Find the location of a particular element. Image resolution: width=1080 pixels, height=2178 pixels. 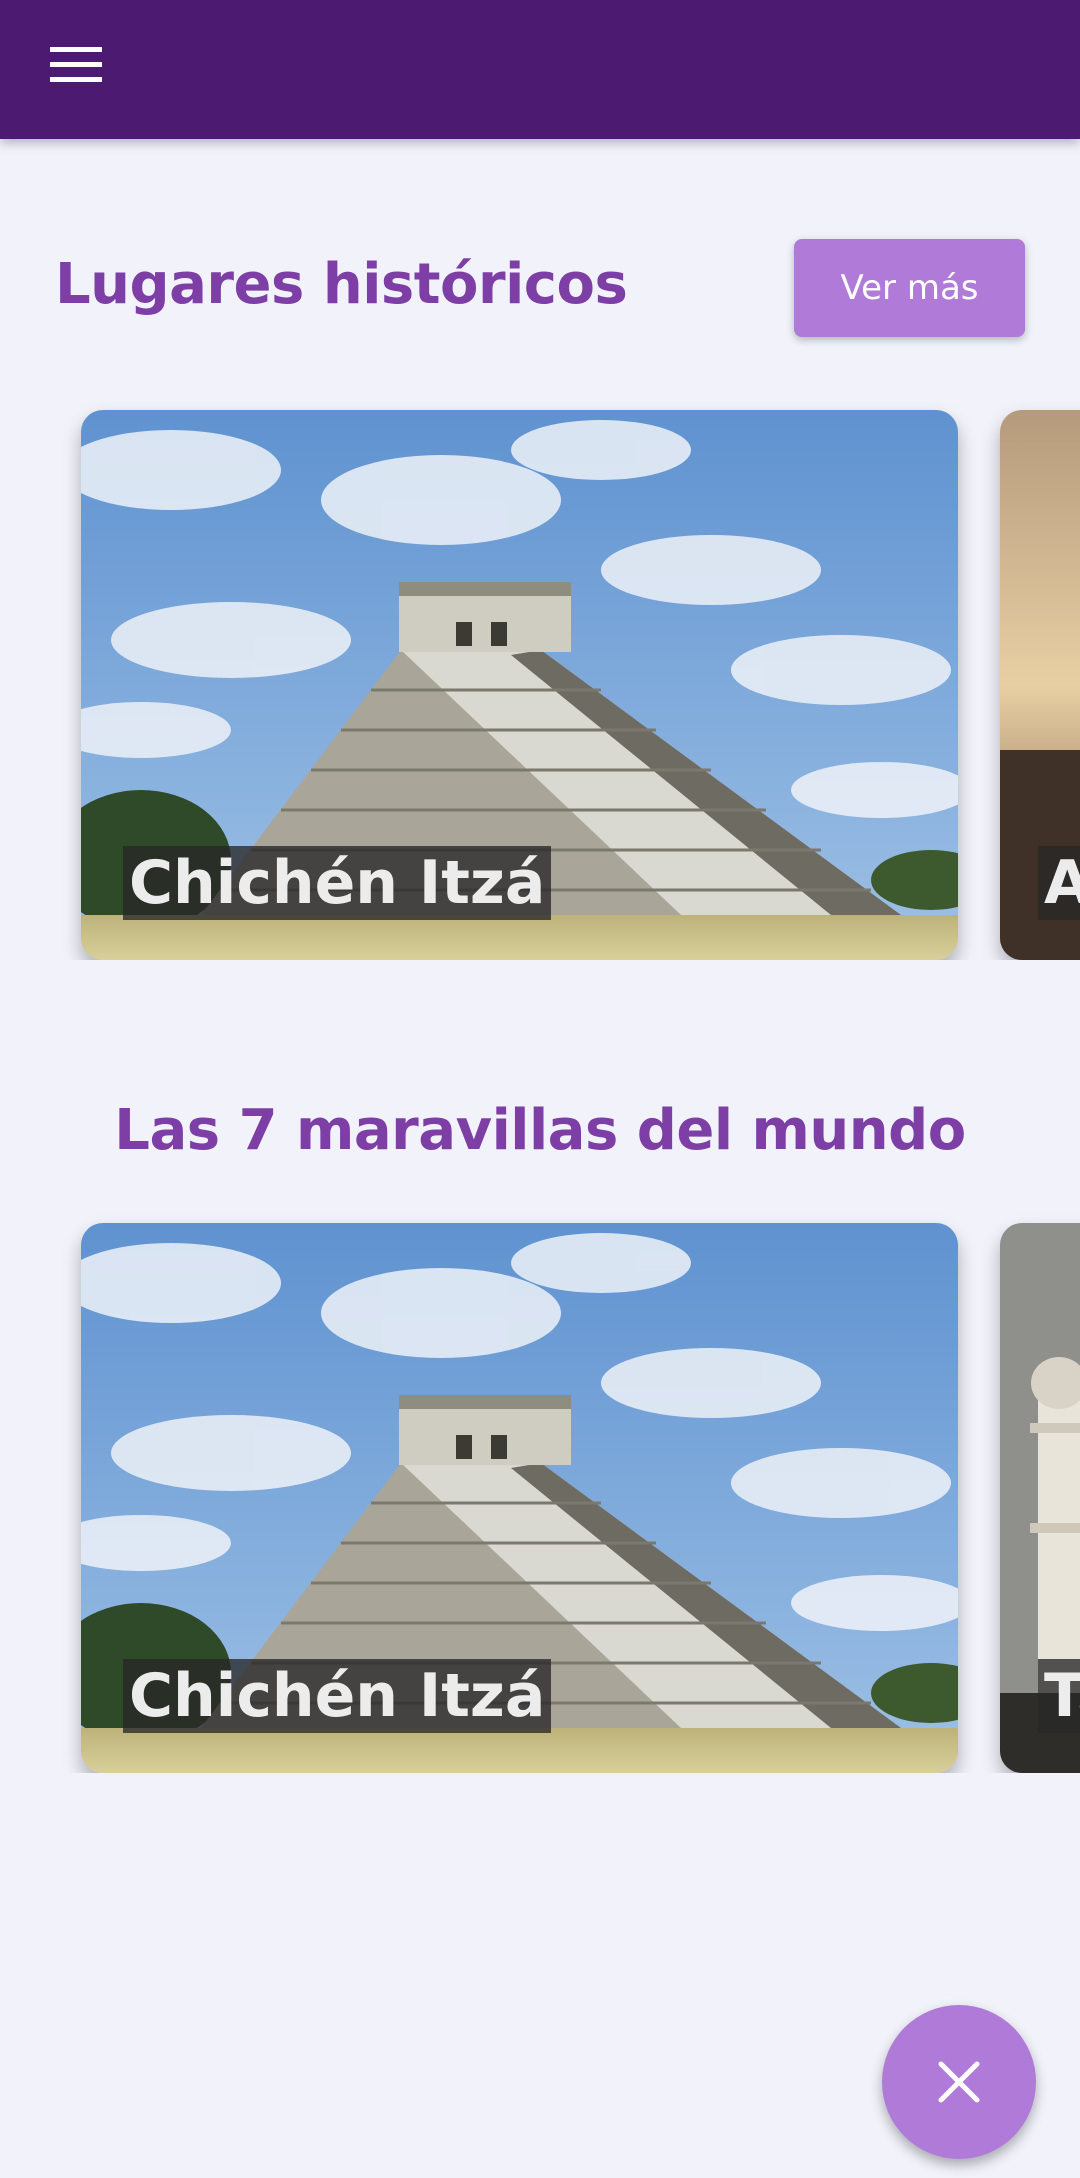

section-title-historic: Lugares históricos is located at coordinates (341, 284).